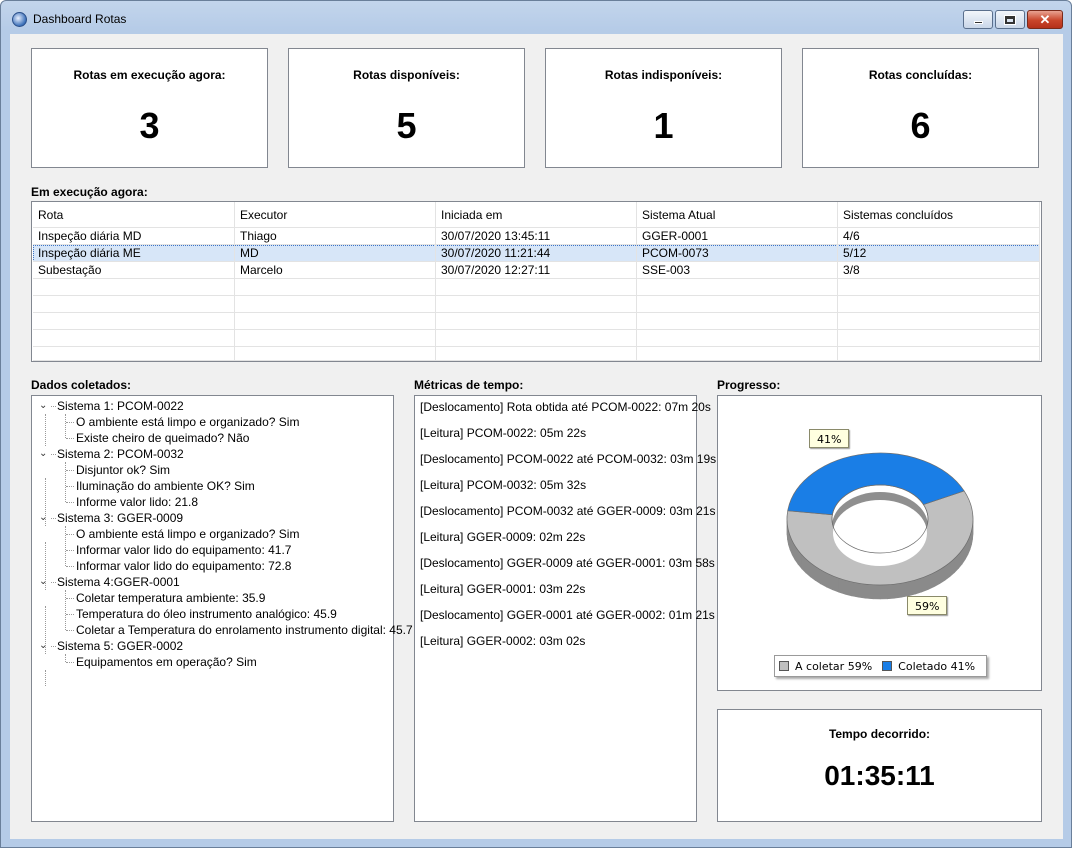  Describe the element at coordinates (118, 582) in the screenshot. I see `tree-node-system: Sistema 4:GGER-0001` at that location.